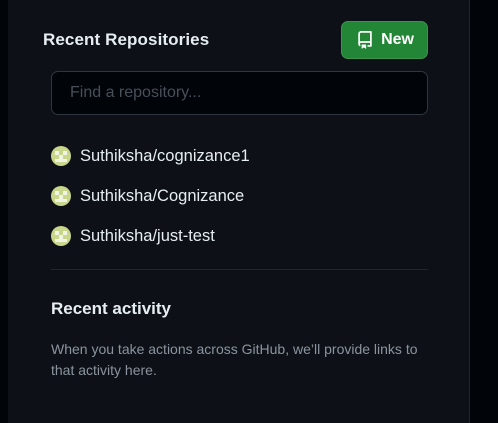  Describe the element at coordinates (365, 40) in the screenshot. I see `repo-icon` at that location.